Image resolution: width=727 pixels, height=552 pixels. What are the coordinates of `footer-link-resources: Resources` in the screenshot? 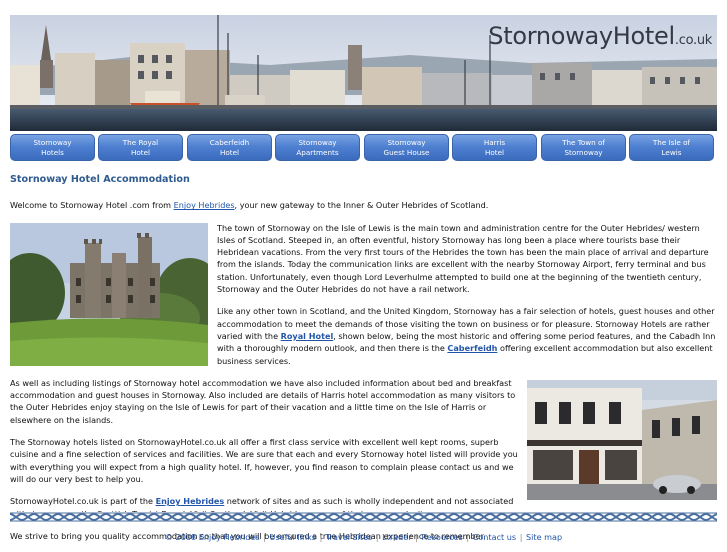 It's located at (441, 537).